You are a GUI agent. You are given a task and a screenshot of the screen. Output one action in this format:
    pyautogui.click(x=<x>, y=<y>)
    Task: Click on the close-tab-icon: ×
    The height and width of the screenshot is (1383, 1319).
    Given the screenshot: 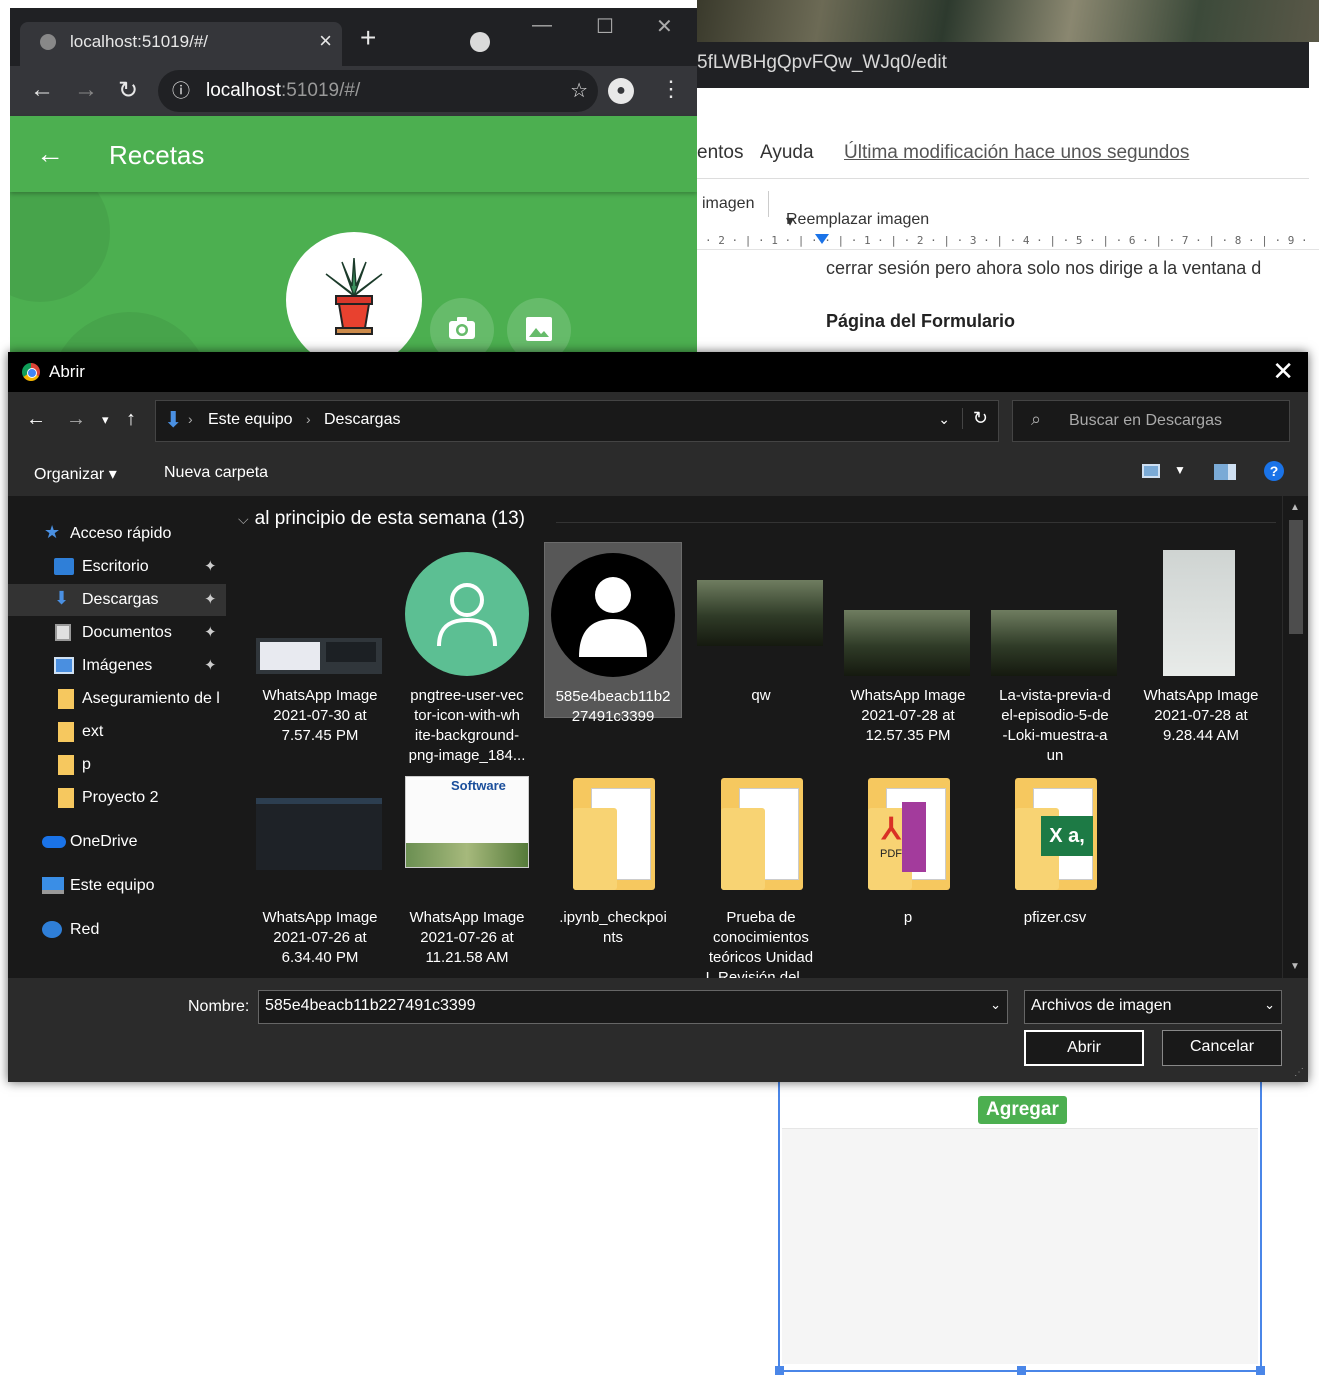 What is the action you would take?
    pyautogui.click(x=325, y=41)
    